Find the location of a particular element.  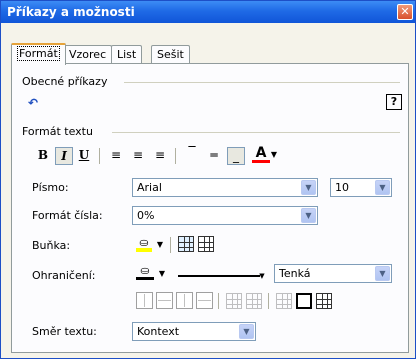

border-style-select: Tenká ▼ is located at coordinates (333, 273).